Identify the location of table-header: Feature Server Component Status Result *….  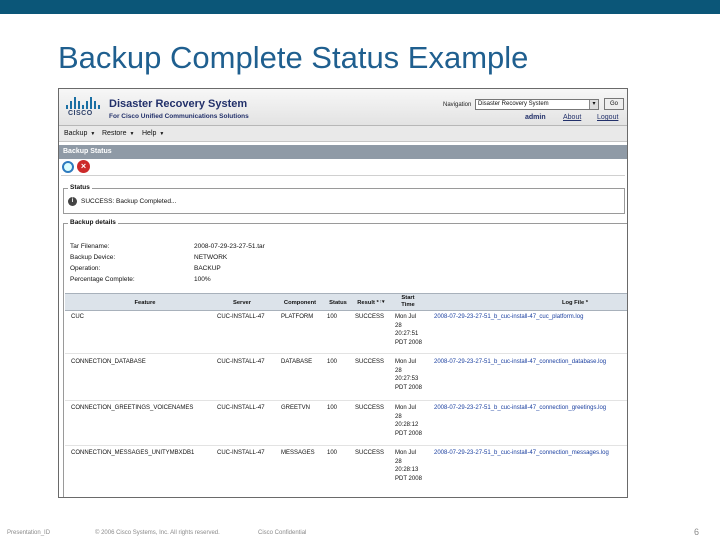
(346, 302).